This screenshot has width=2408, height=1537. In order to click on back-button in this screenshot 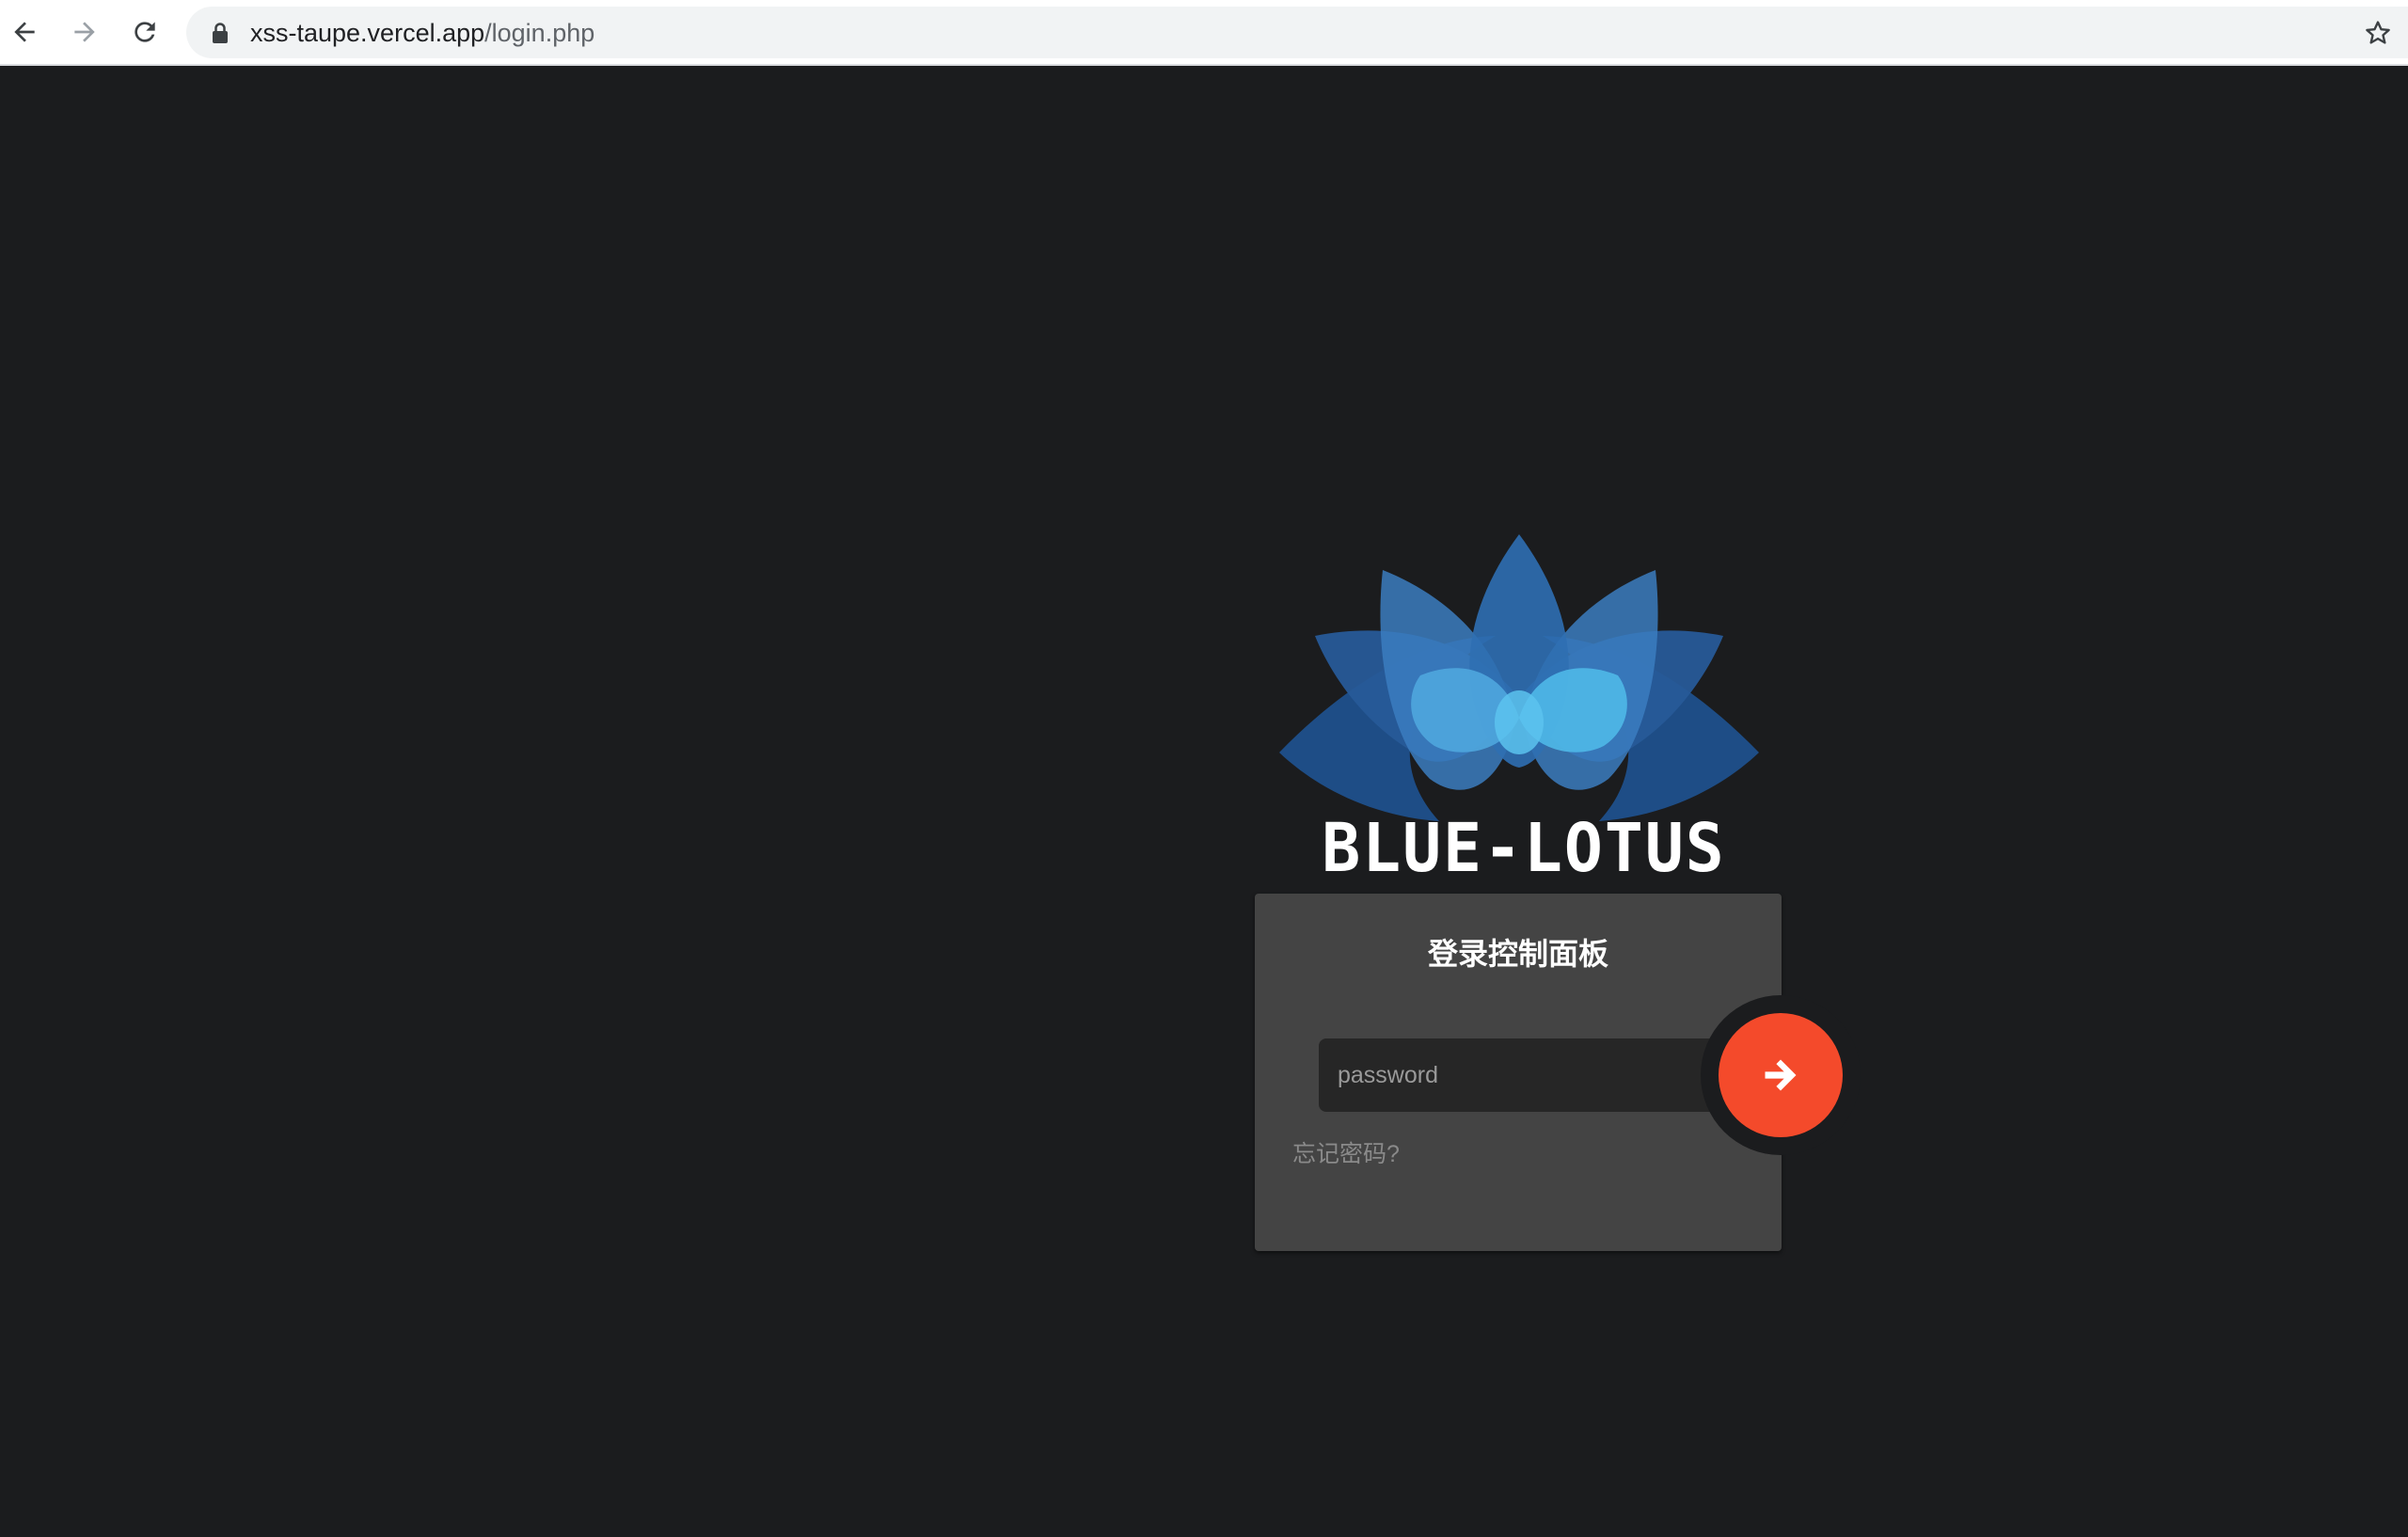, I will do `click(25, 32)`.